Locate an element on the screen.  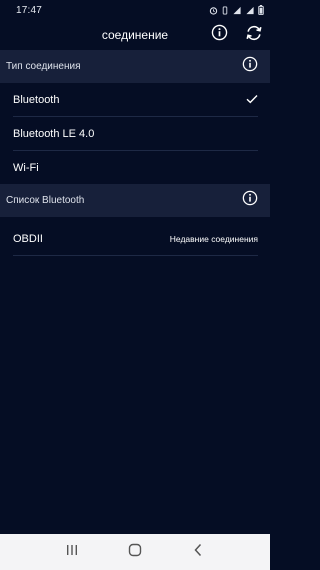
device-name: OBDII is located at coordinates (28, 238).